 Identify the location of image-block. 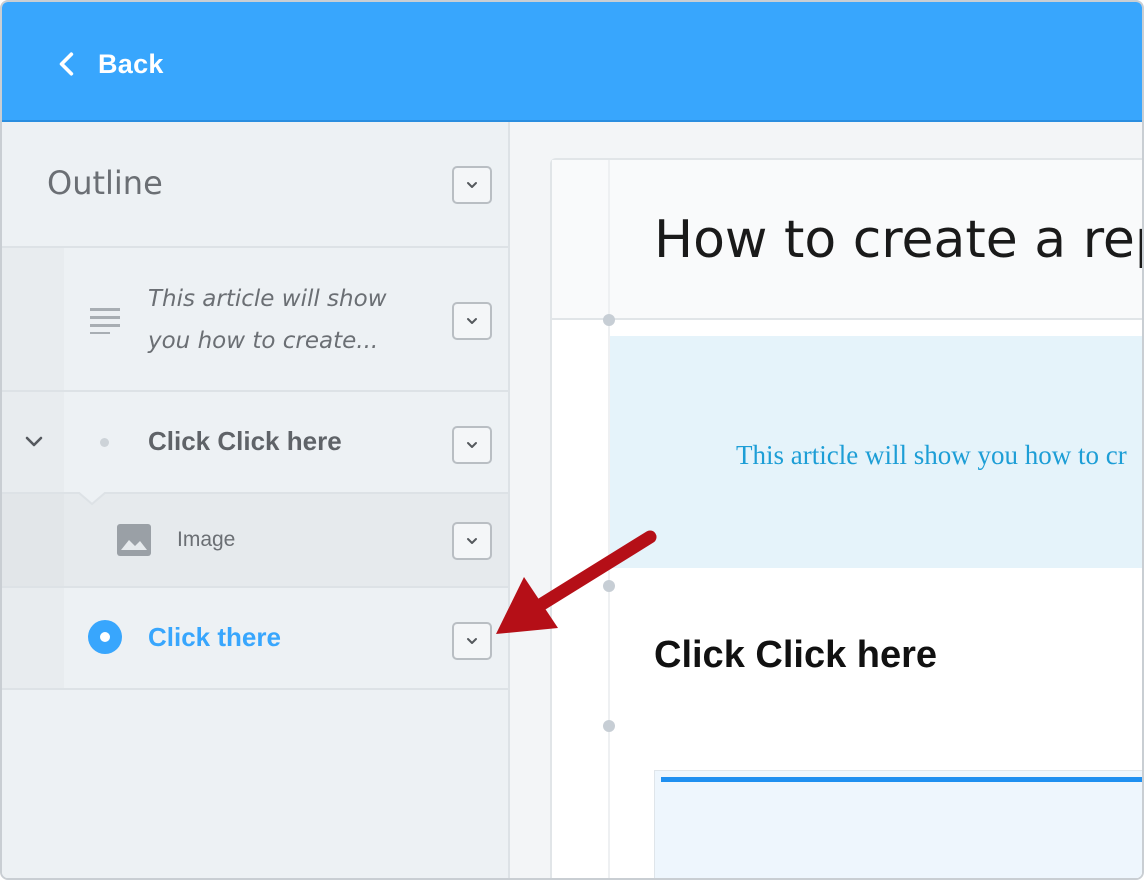
(898, 824).